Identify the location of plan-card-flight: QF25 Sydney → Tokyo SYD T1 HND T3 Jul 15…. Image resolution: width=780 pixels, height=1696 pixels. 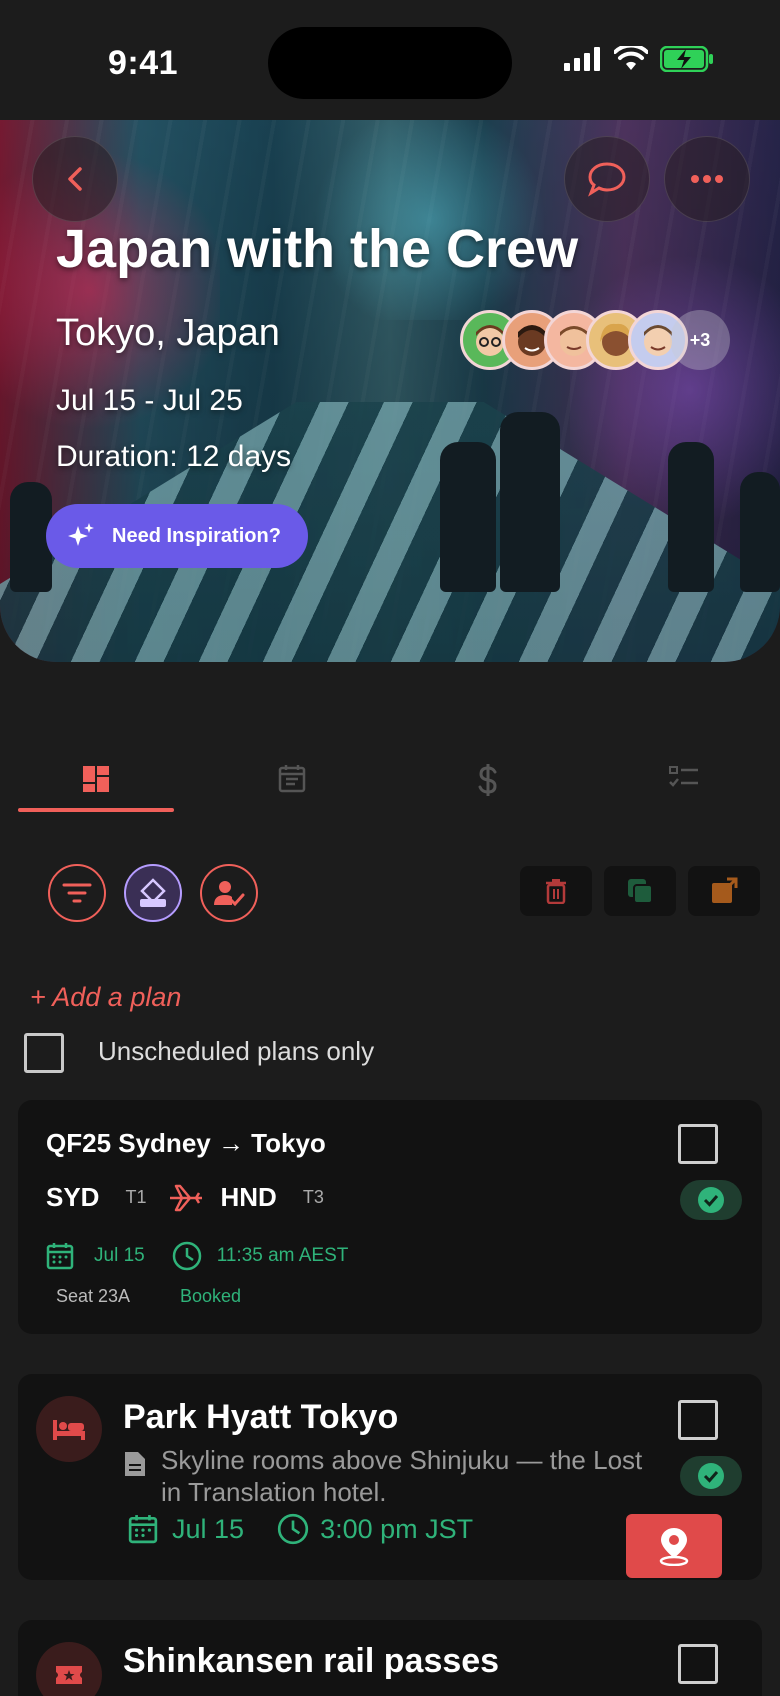
(390, 1217).